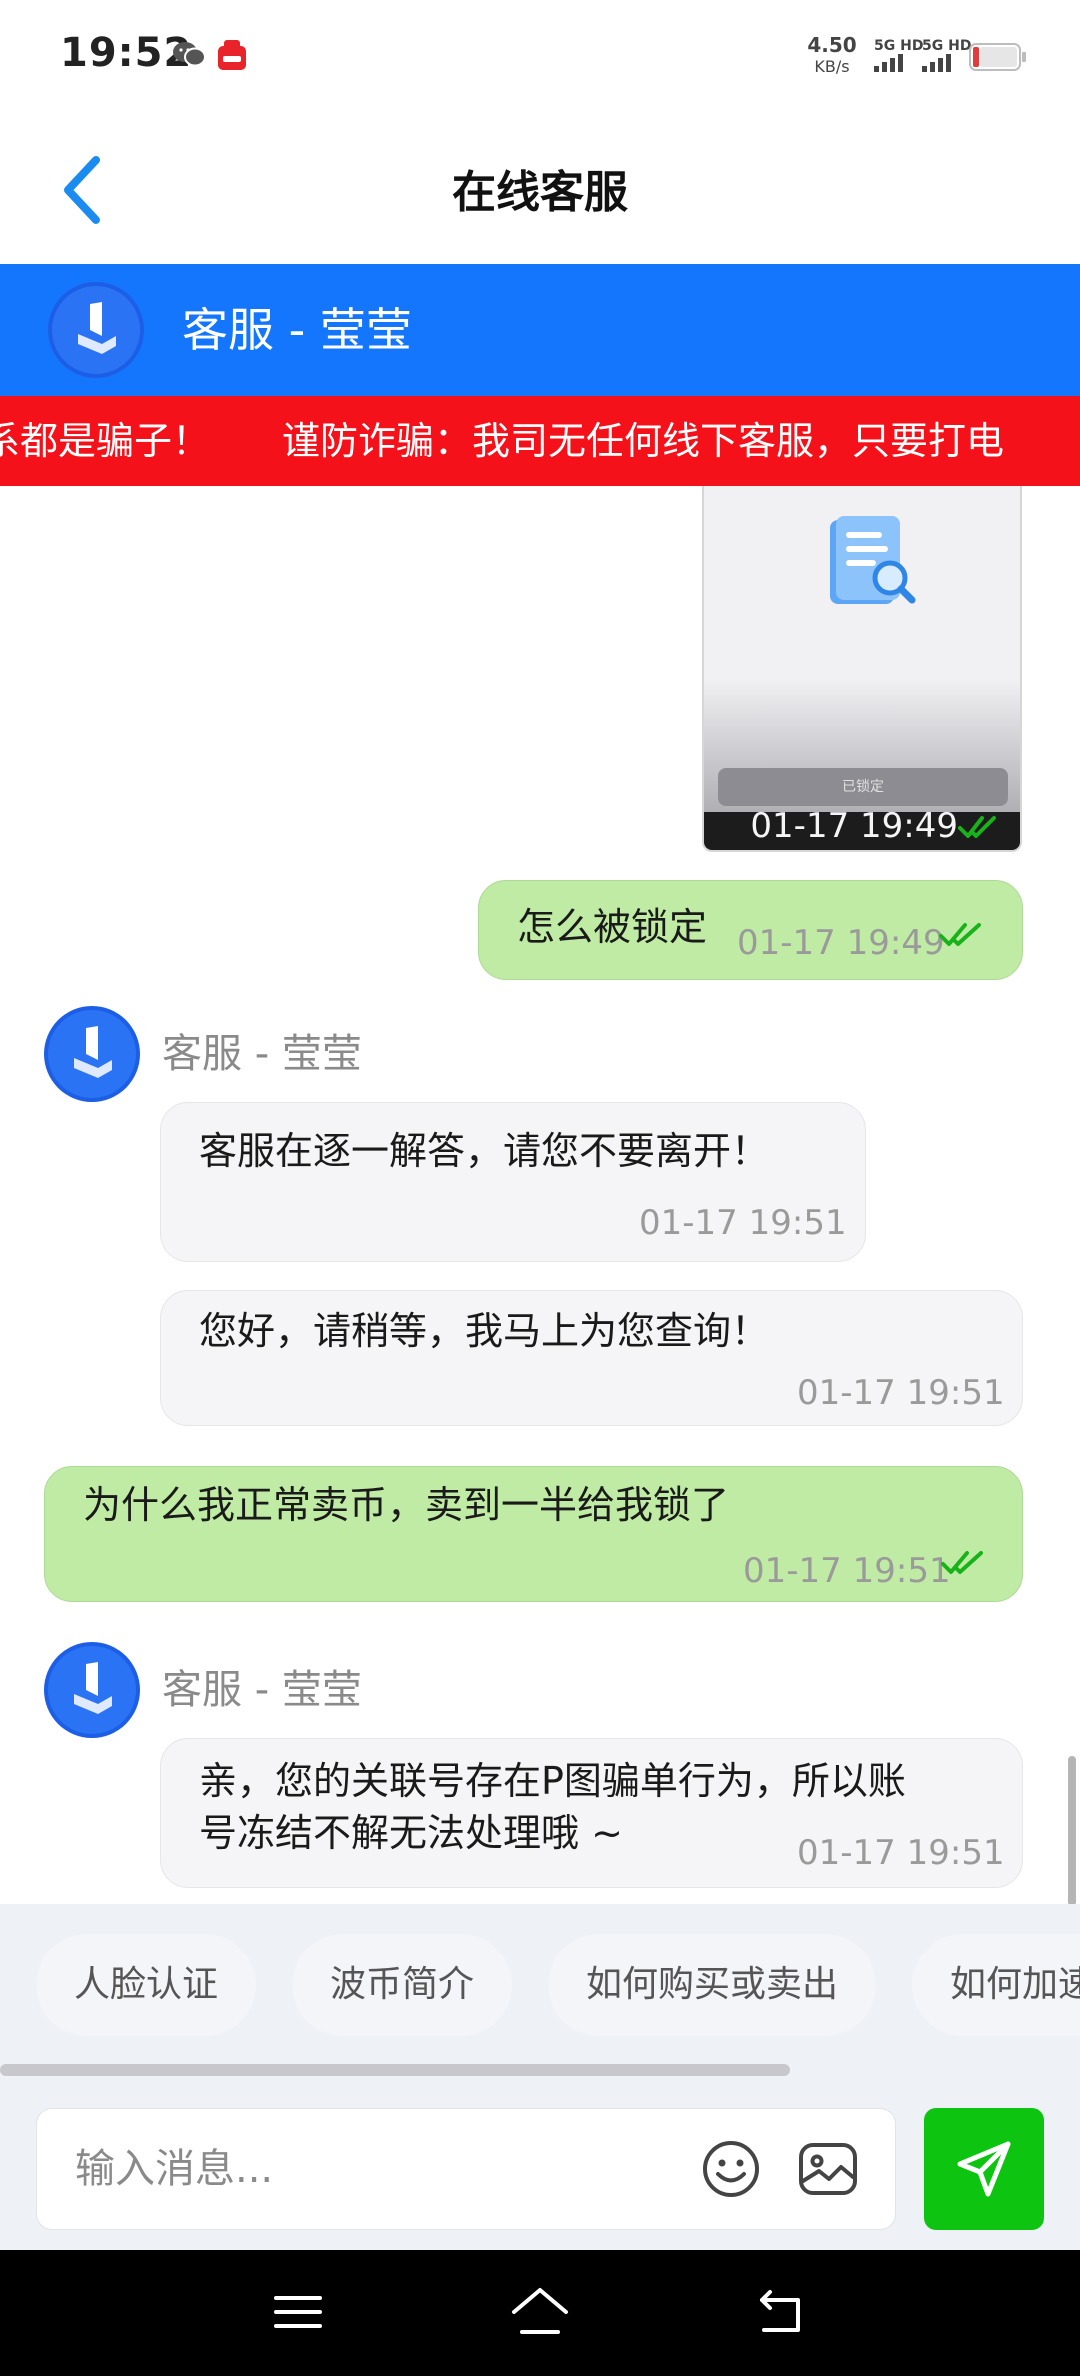 Image resolution: width=1080 pixels, height=2376 pixels. What do you see at coordinates (105, 441) in the screenshot?
I see `warning-text-tail: 系都是骗子！` at bounding box center [105, 441].